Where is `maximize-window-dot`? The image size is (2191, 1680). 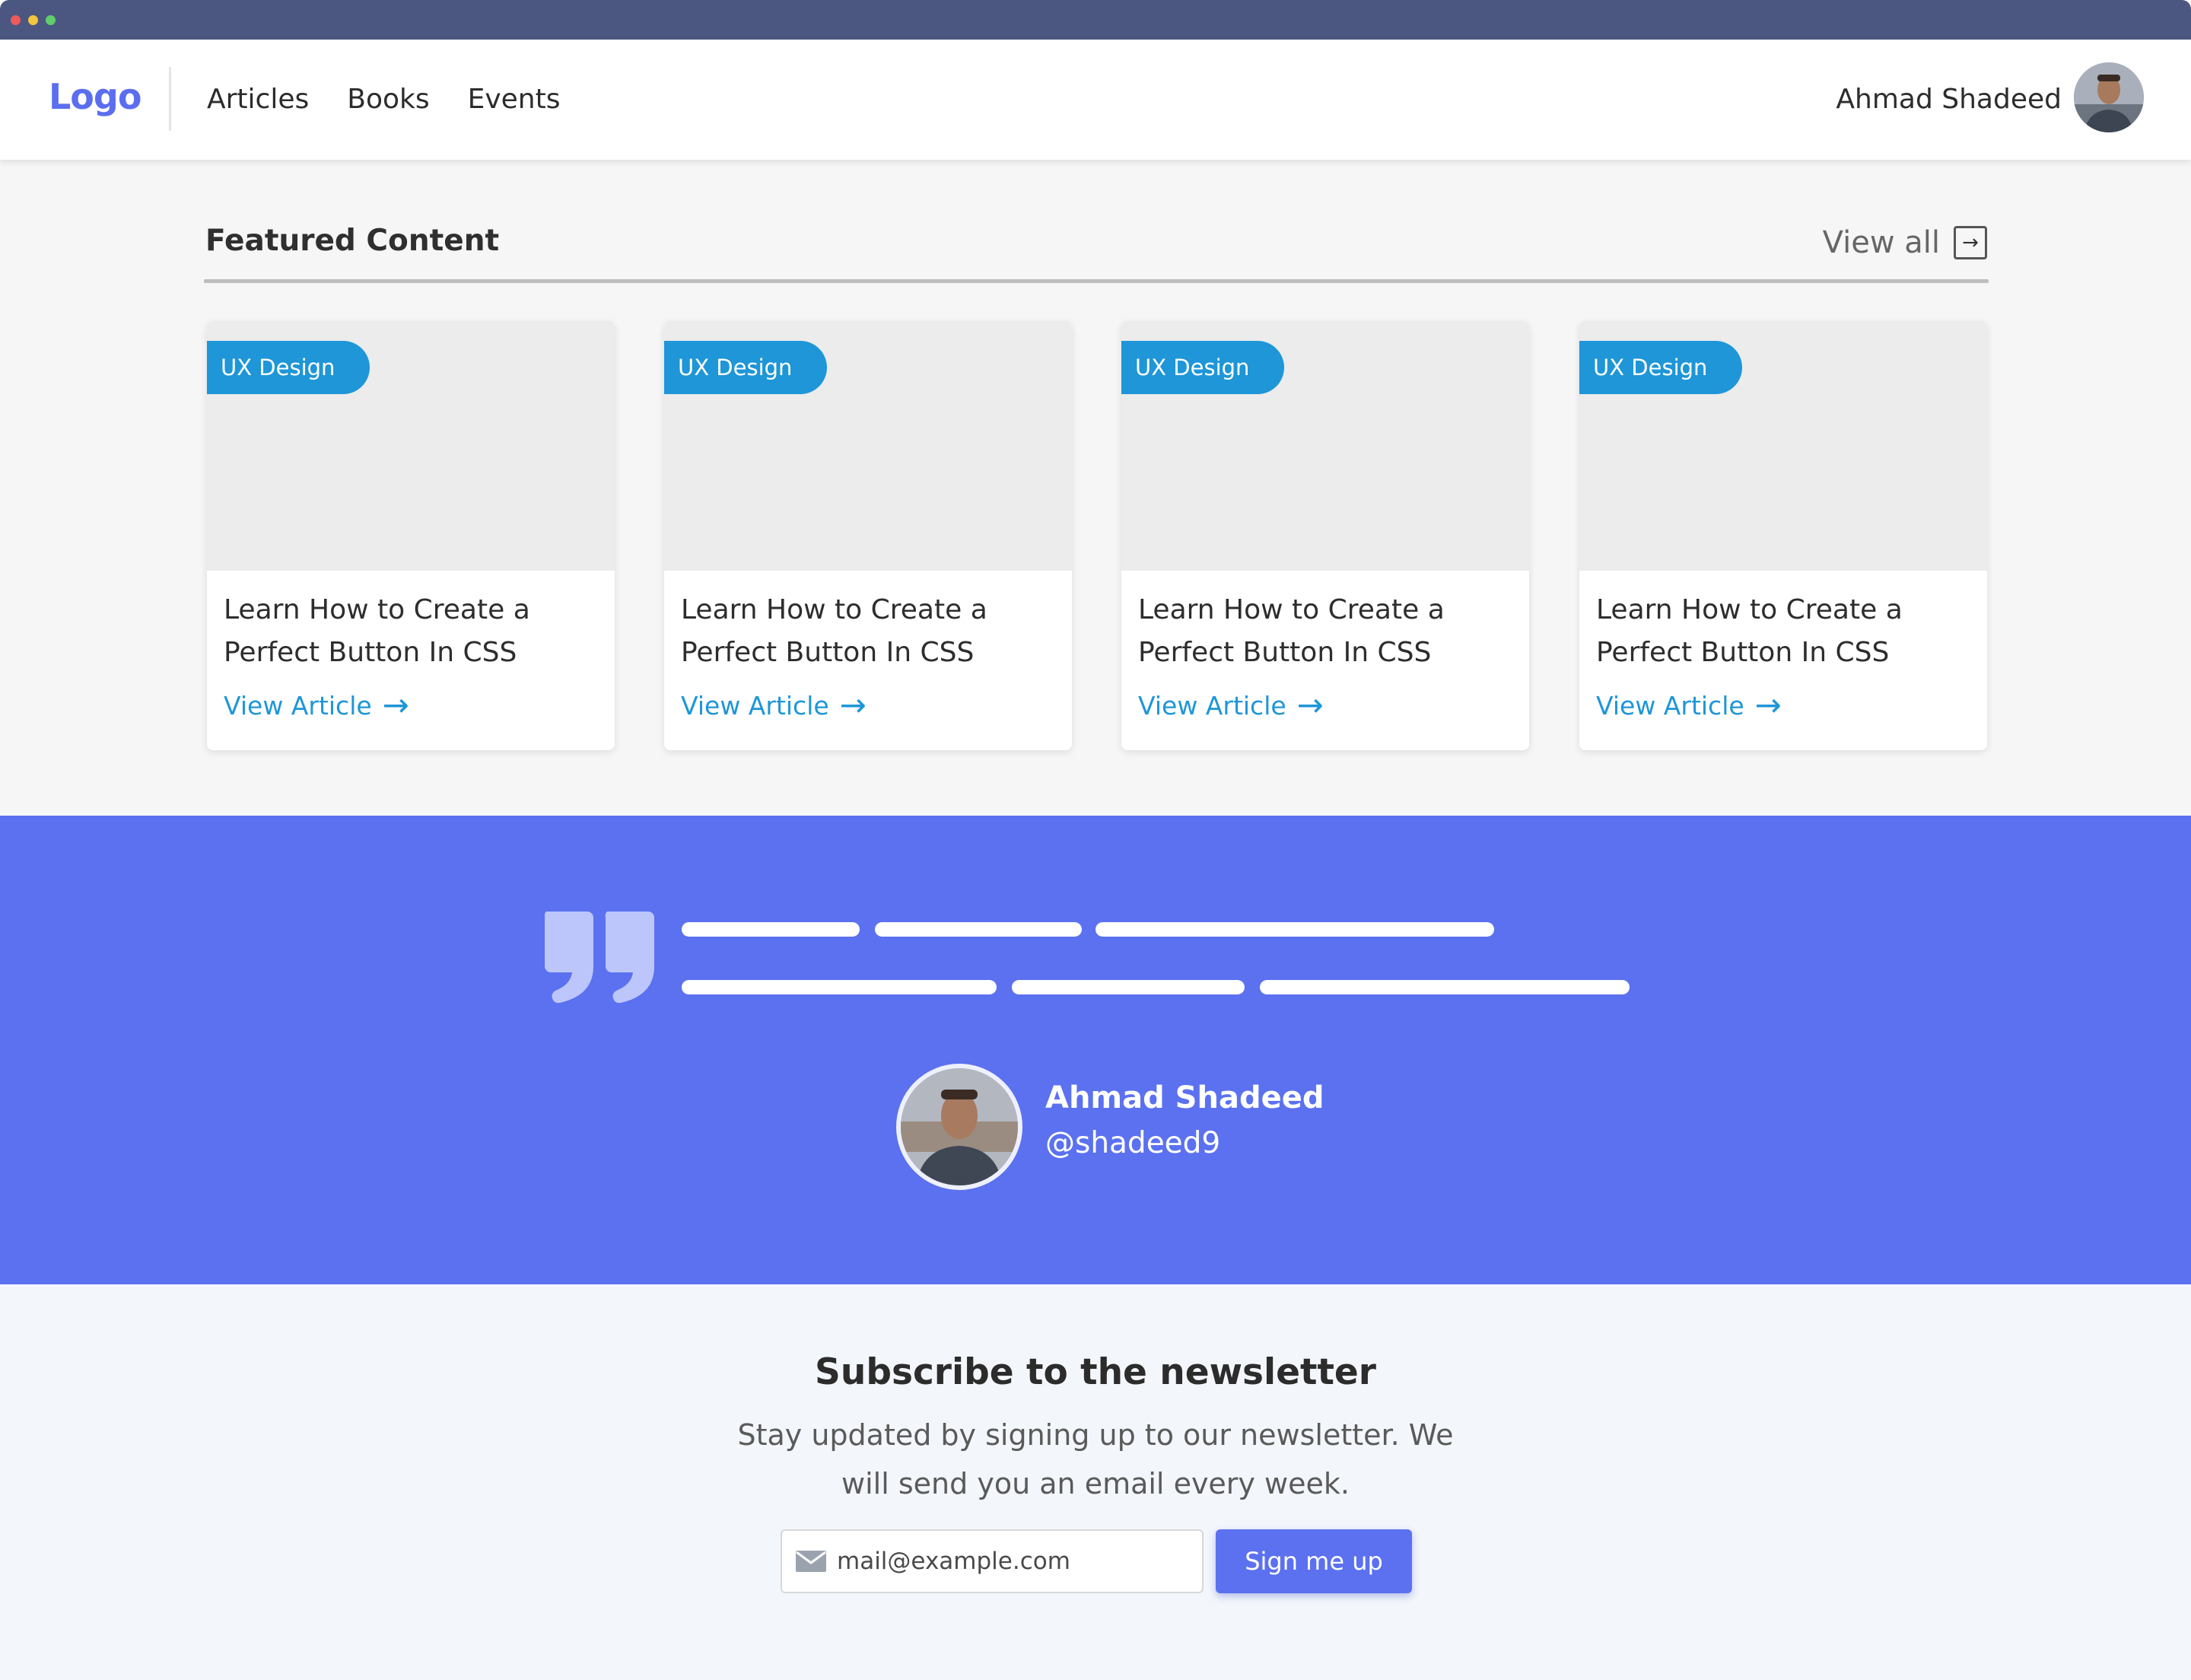 maximize-window-dot is located at coordinates (51, 20).